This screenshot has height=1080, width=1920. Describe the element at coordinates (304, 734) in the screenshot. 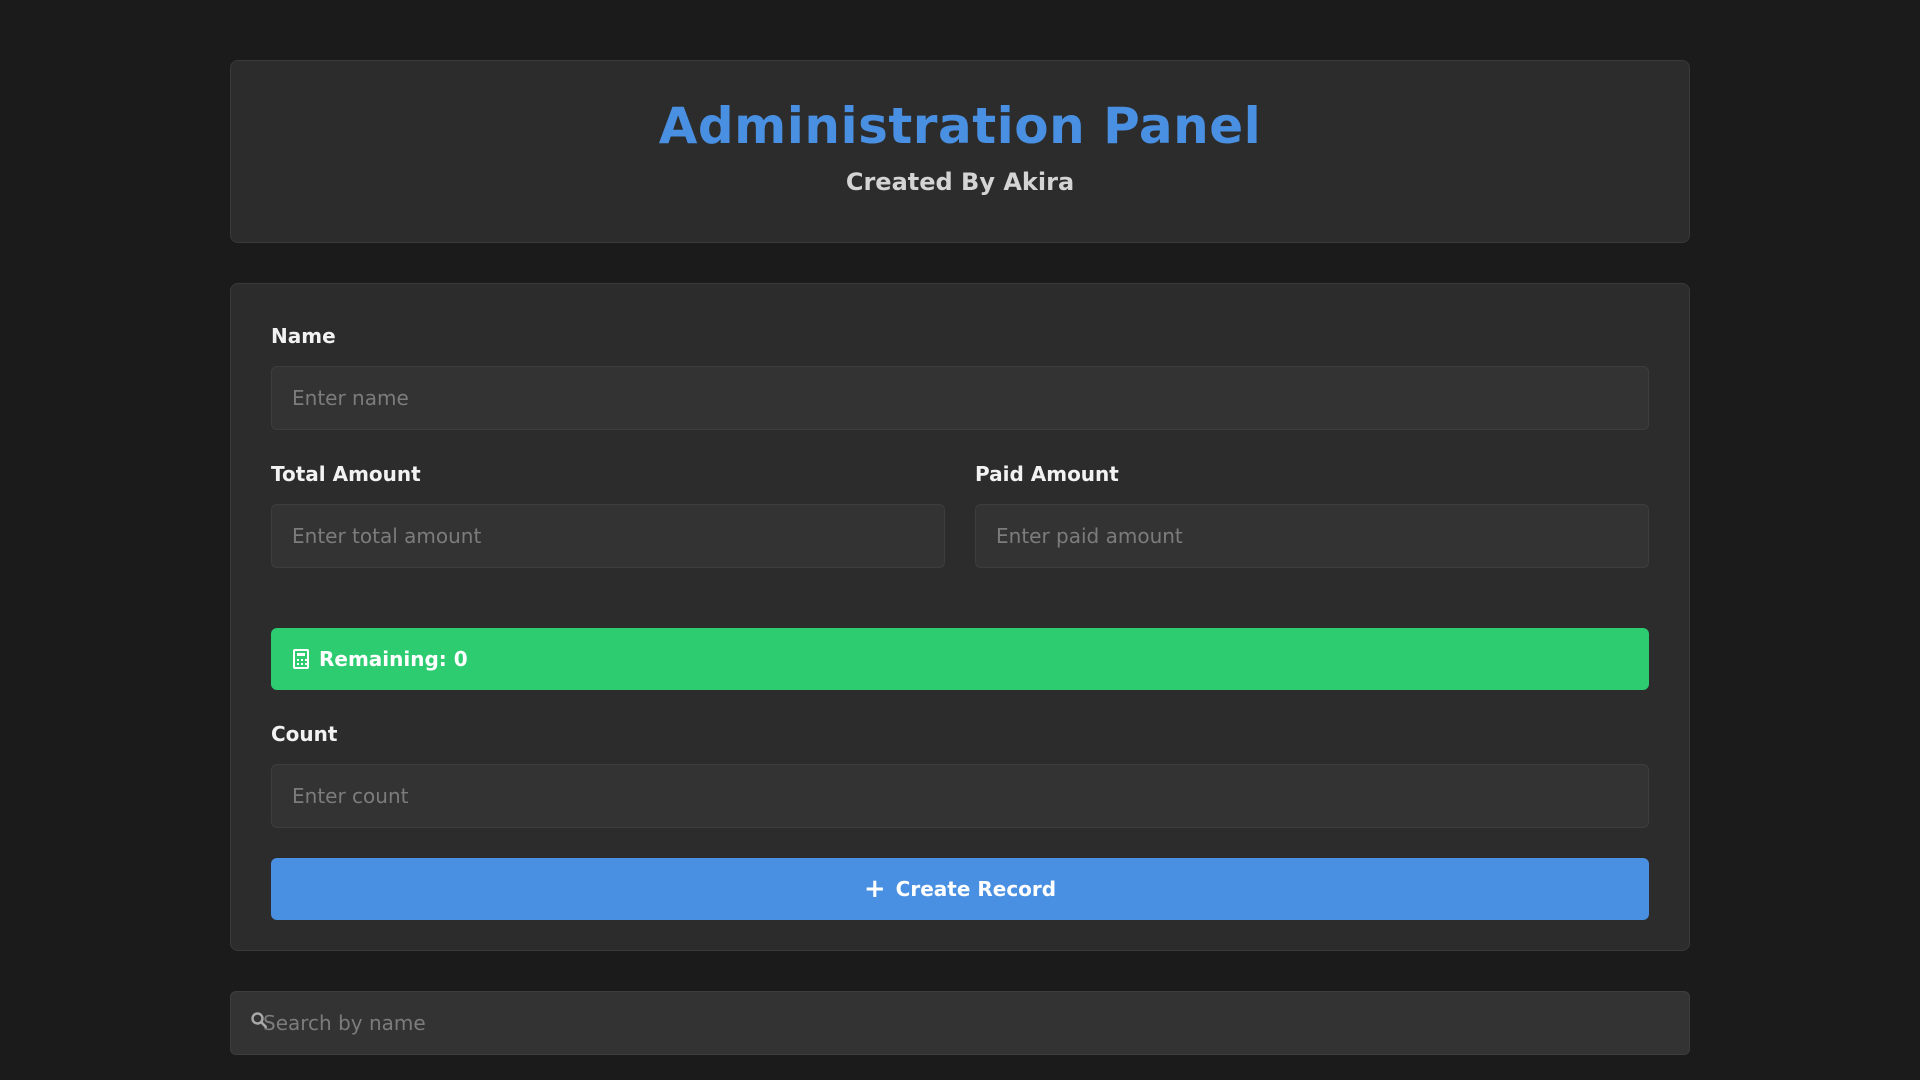

I see `count-label: Count` at that location.